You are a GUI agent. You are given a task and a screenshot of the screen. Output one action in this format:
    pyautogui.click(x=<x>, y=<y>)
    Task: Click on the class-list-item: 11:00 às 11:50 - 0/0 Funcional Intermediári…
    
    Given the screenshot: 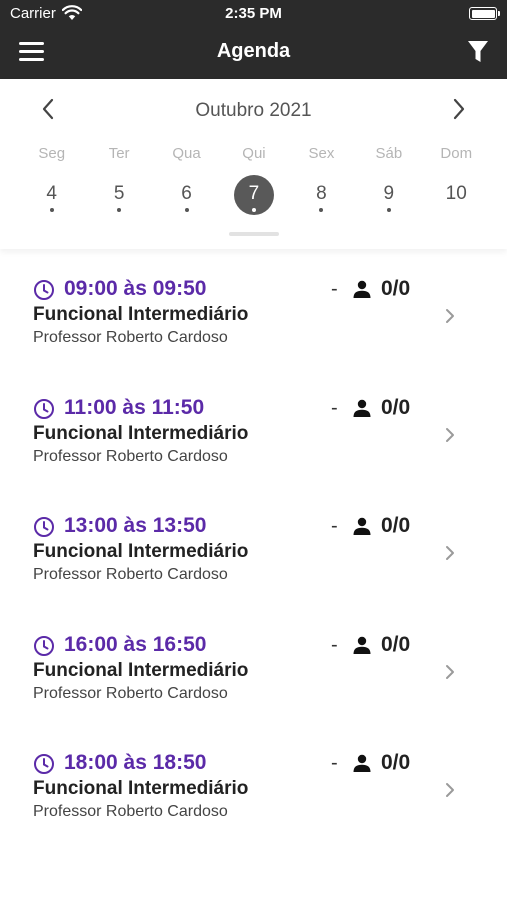 What is the action you would take?
    pyautogui.click(x=253, y=453)
    